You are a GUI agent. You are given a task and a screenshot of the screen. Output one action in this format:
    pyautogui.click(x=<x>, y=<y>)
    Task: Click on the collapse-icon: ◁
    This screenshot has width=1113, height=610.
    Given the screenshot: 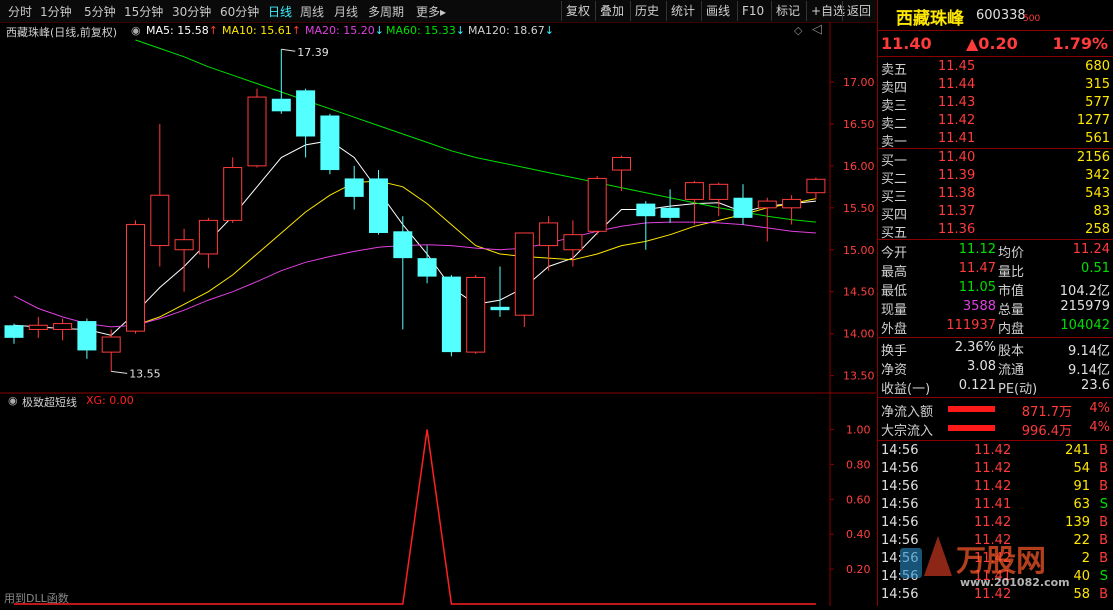 What is the action you would take?
    pyautogui.click(x=817, y=29)
    